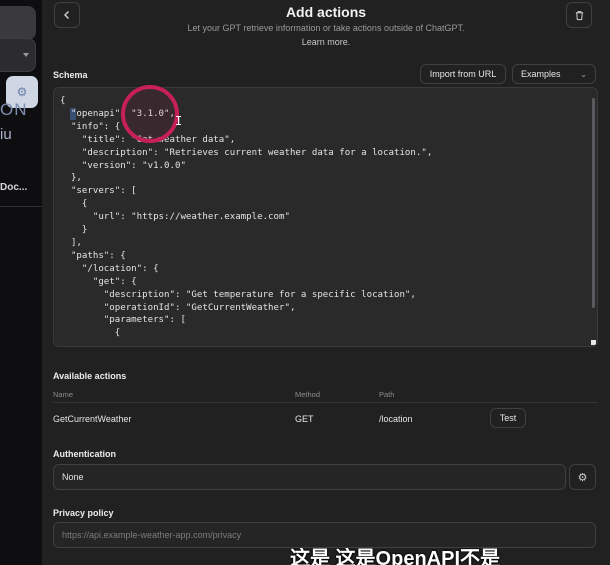  I want to click on action-method: GET, so click(304, 419).